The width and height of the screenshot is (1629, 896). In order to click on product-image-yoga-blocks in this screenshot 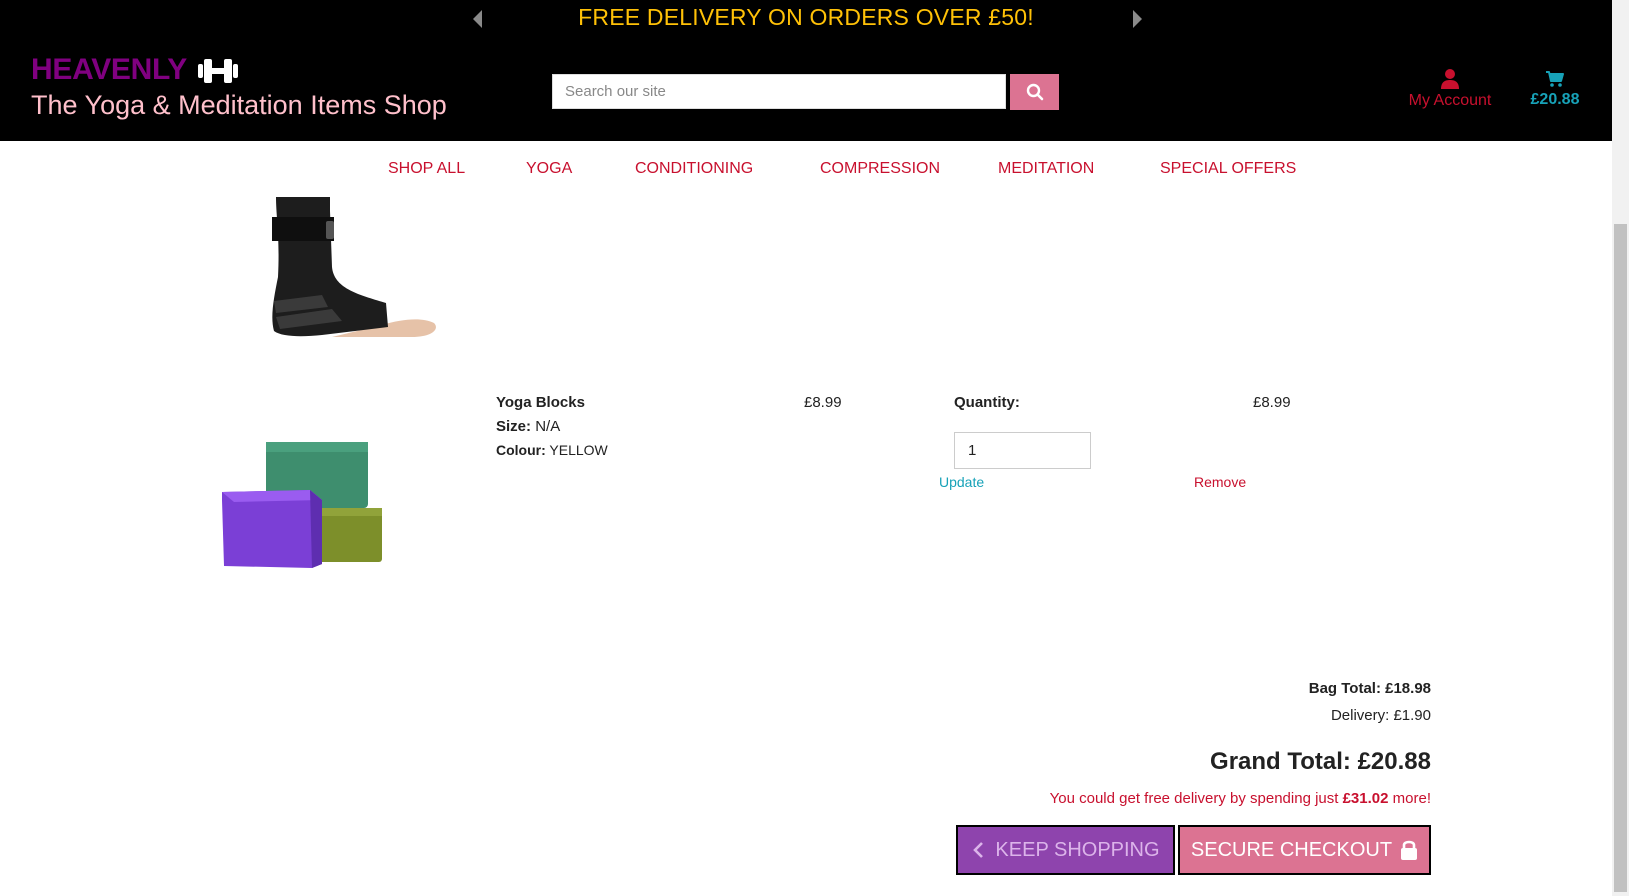, I will do `click(305, 507)`.